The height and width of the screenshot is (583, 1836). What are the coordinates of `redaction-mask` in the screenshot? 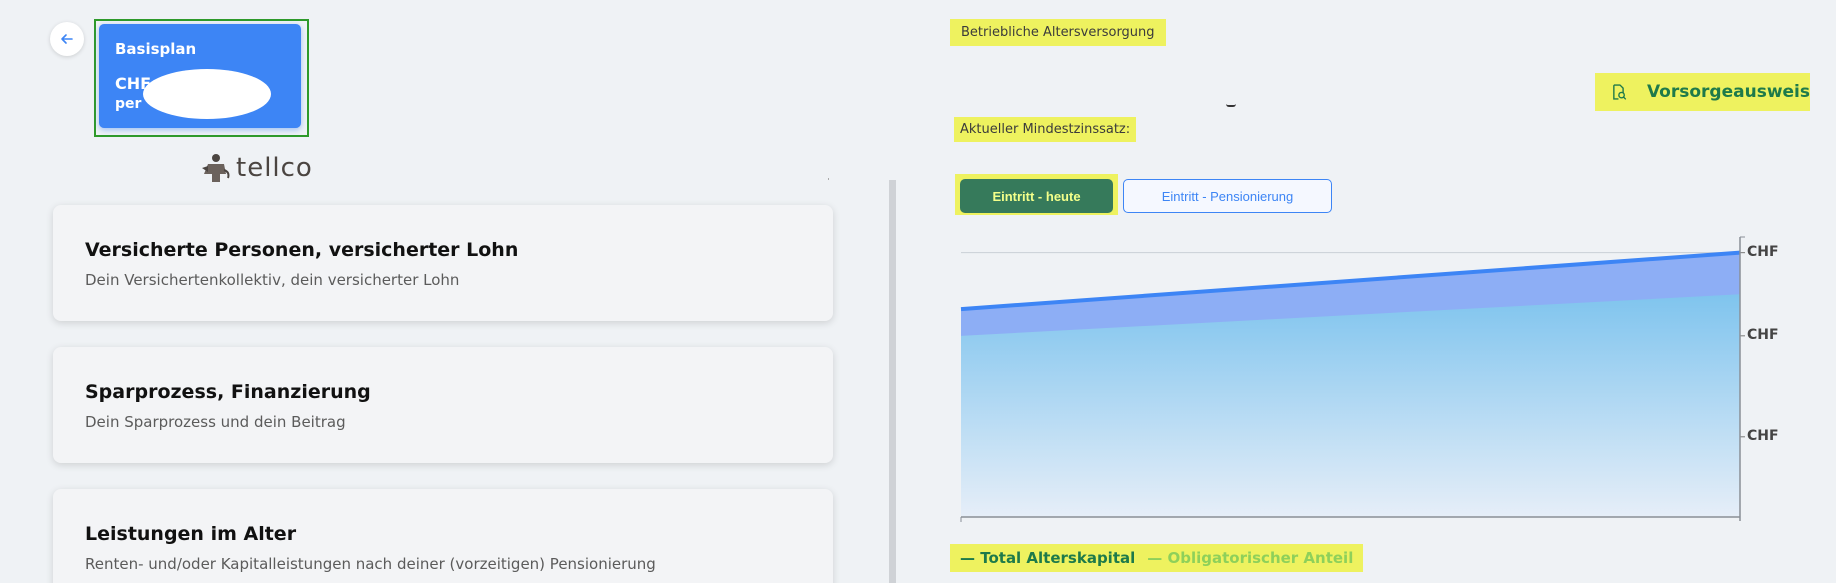 It's located at (207, 94).